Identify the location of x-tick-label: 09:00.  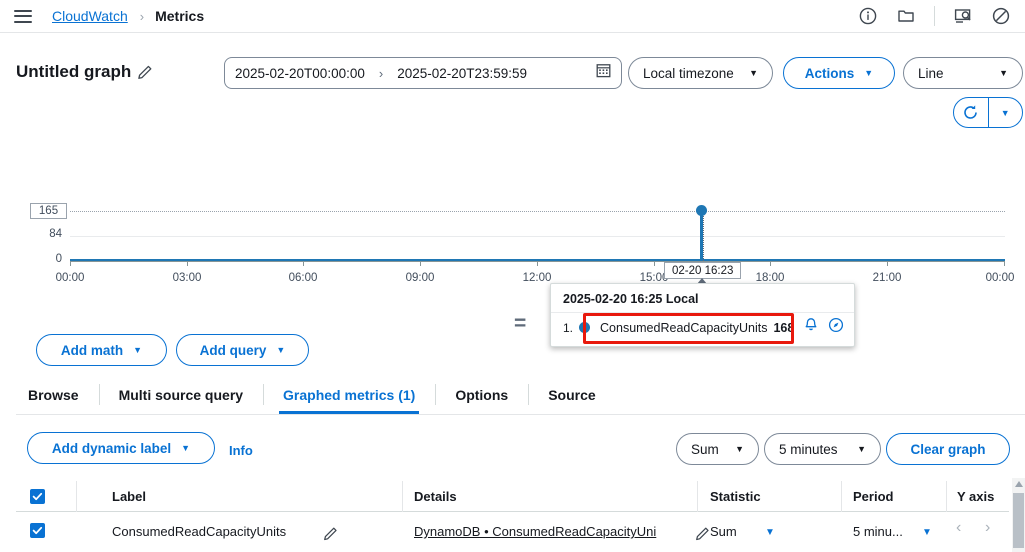
(420, 278).